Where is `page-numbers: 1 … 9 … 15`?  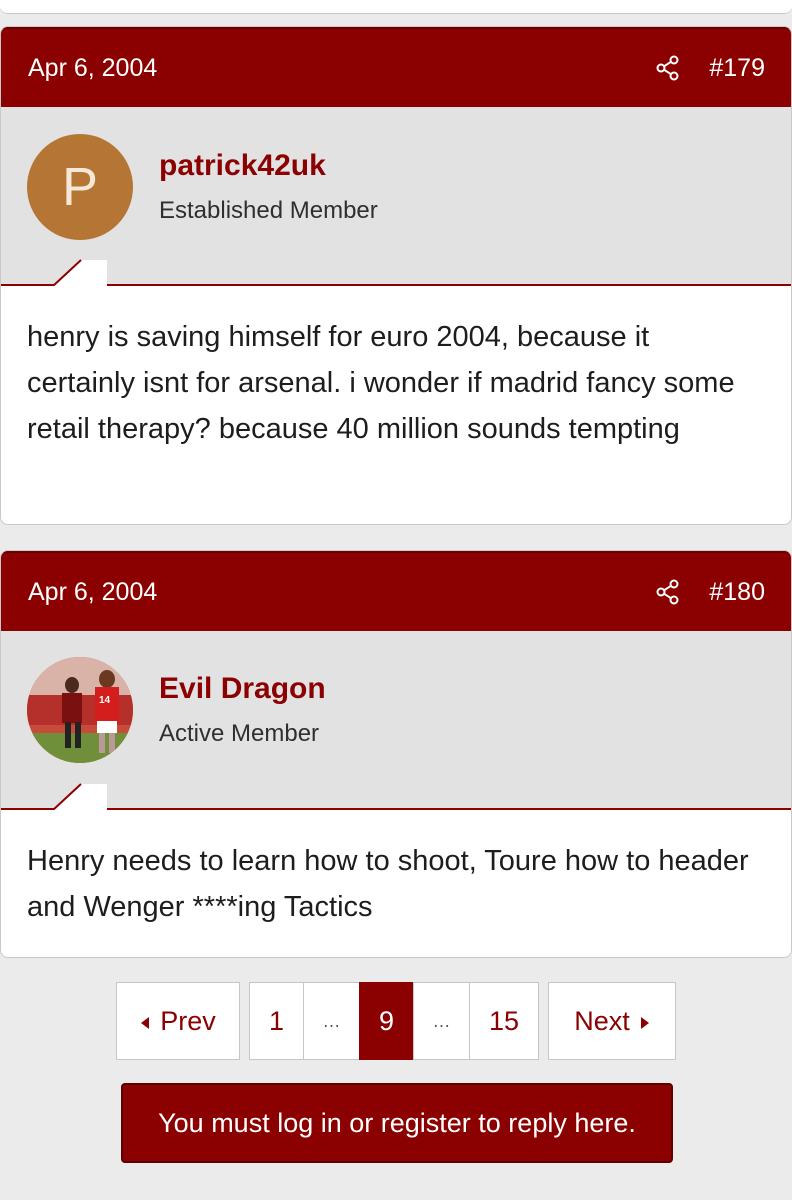
page-numbers: 1 … 9 … 15 is located at coordinates (394, 1021).